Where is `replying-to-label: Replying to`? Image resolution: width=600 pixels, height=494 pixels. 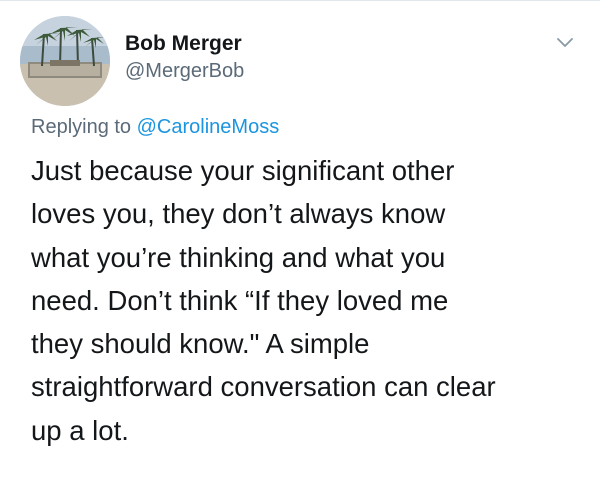 replying-to-label: Replying to is located at coordinates (84, 127).